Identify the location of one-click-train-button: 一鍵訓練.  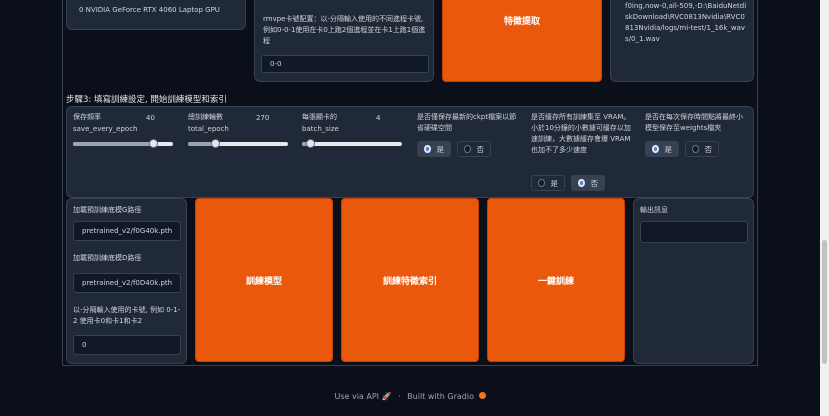
(556, 280).